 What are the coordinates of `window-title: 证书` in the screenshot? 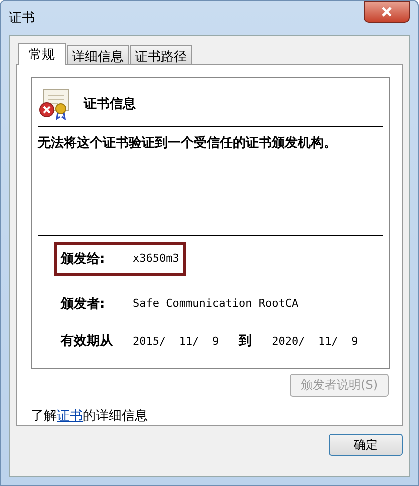 It's located at (22, 18).